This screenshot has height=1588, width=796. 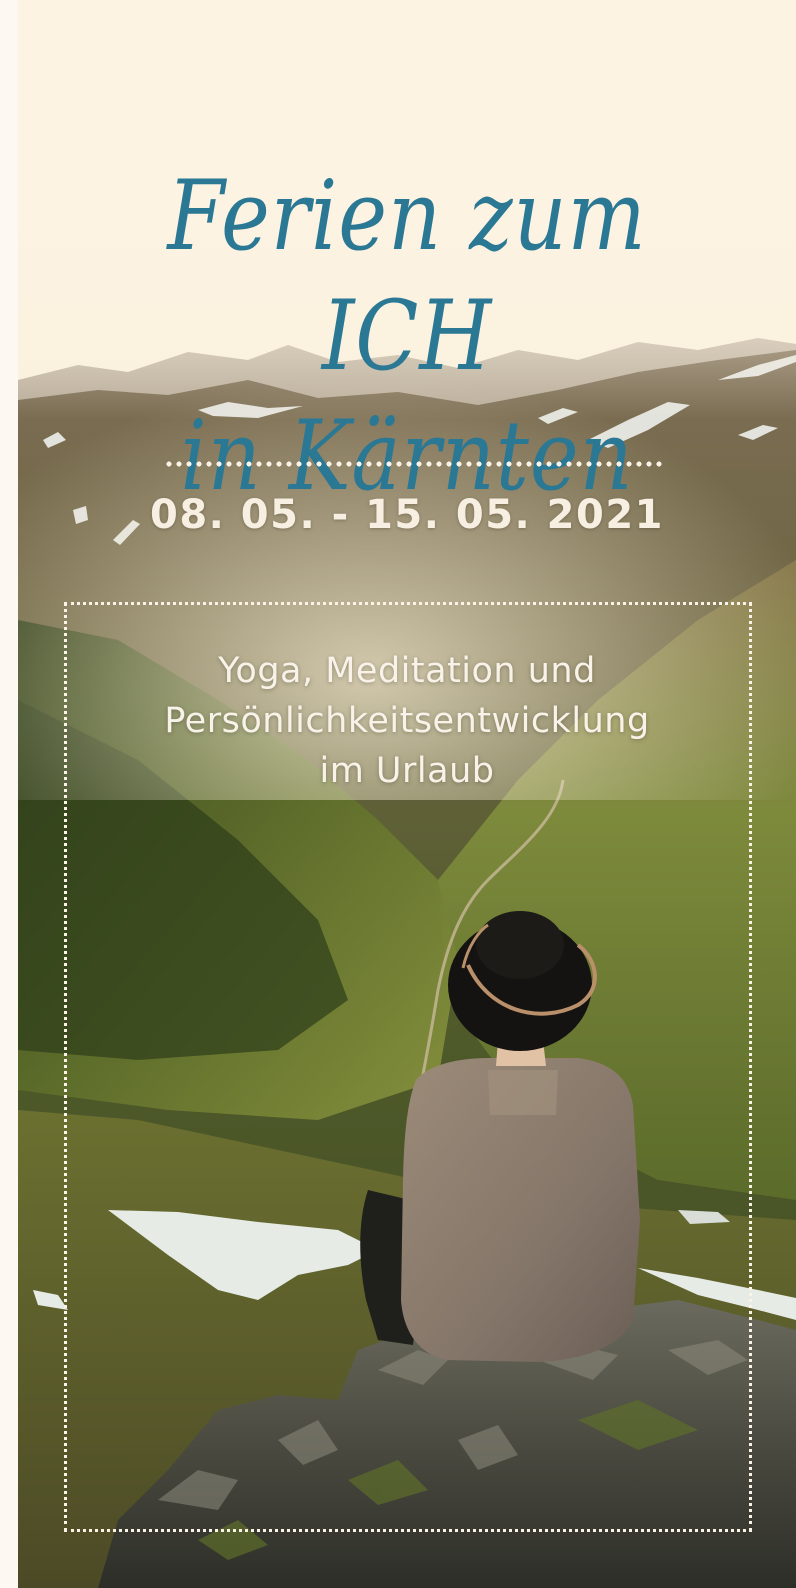 What do you see at coordinates (407, 671) in the screenshot?
I see `subtitle-line-1: Yoga, Meditation und` at bounding box center [407, 671].